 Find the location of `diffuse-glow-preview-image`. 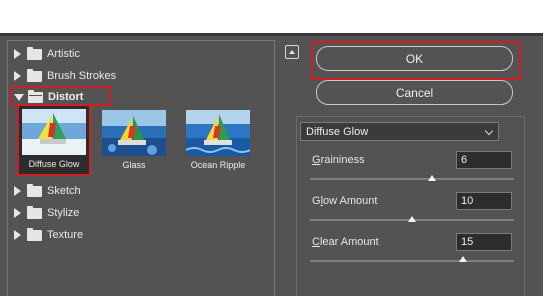

diffuse-glow-preview-image is located at coordinates (54, 132).